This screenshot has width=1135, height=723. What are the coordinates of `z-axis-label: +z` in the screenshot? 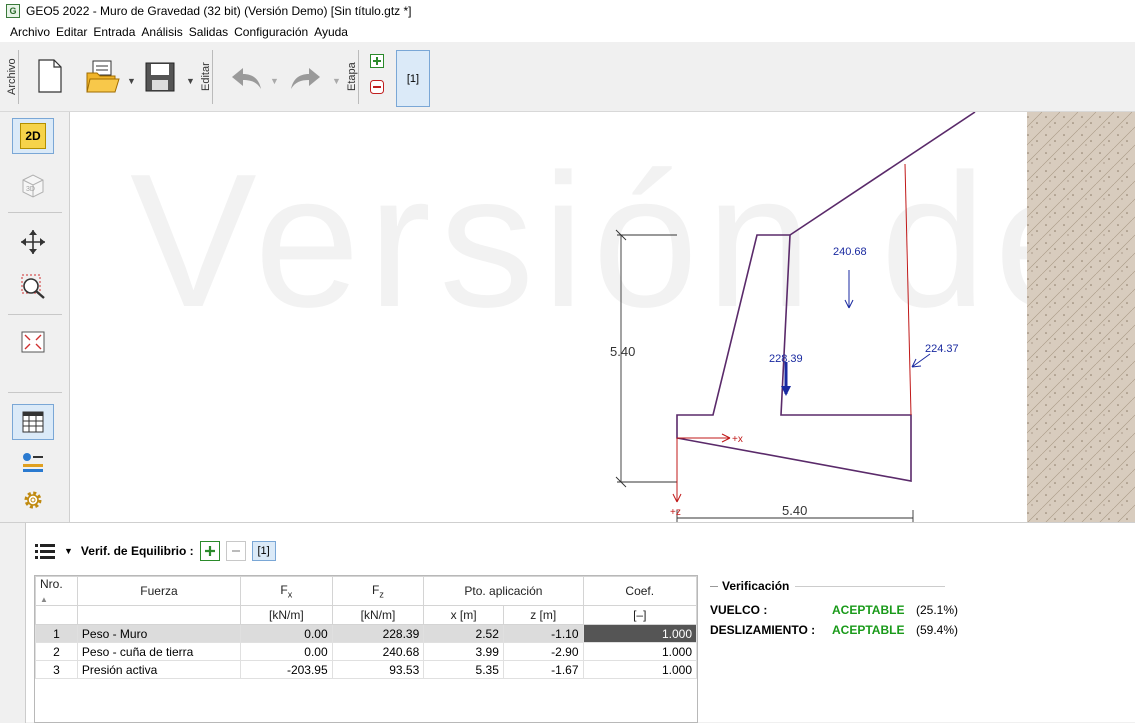 It's located at (675, 512).